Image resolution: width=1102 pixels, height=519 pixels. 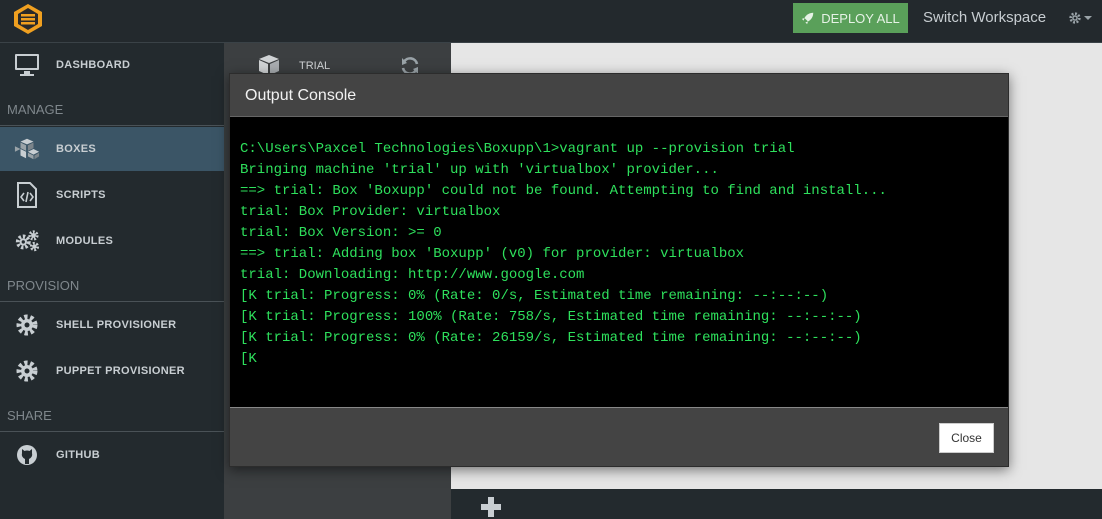 I want to click on box-name-label: TRIAL, so click(x=314, y=66).